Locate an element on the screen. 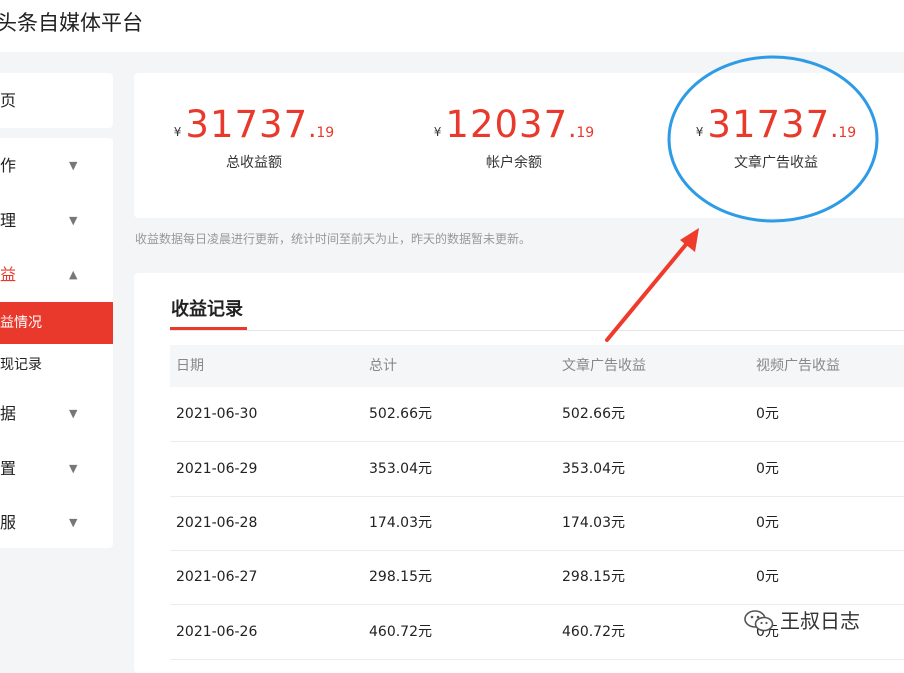 The image size is (904, 673). stat-caption: 帐户余额 is located at coordinates (514, 163).